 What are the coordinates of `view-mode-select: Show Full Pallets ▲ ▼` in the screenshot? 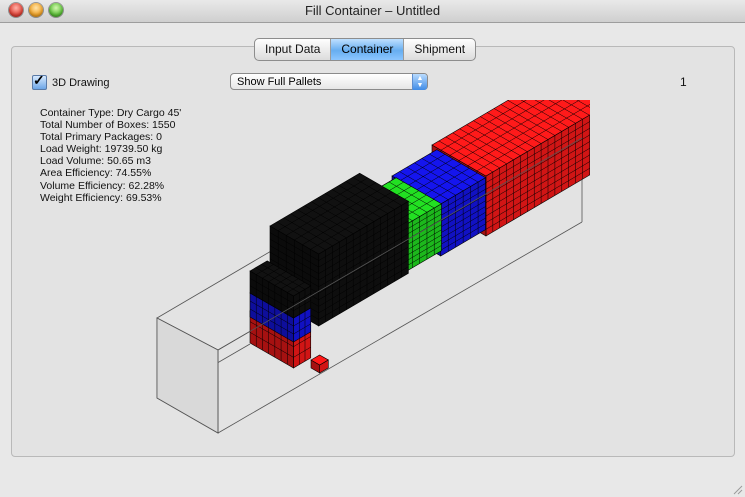 It's located at (329, 81).